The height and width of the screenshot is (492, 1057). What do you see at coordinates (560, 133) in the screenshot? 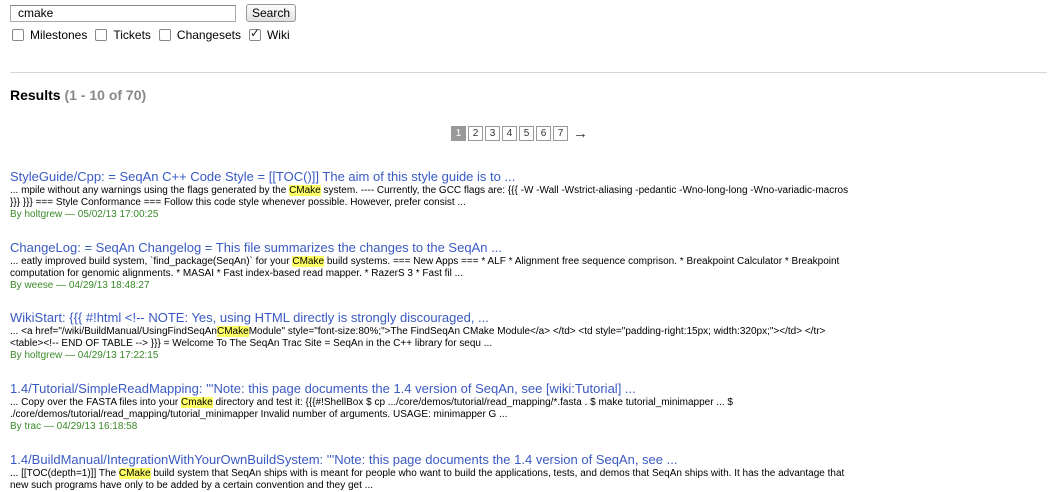
I see `page-7: 7` at bounding box center [560, 133].